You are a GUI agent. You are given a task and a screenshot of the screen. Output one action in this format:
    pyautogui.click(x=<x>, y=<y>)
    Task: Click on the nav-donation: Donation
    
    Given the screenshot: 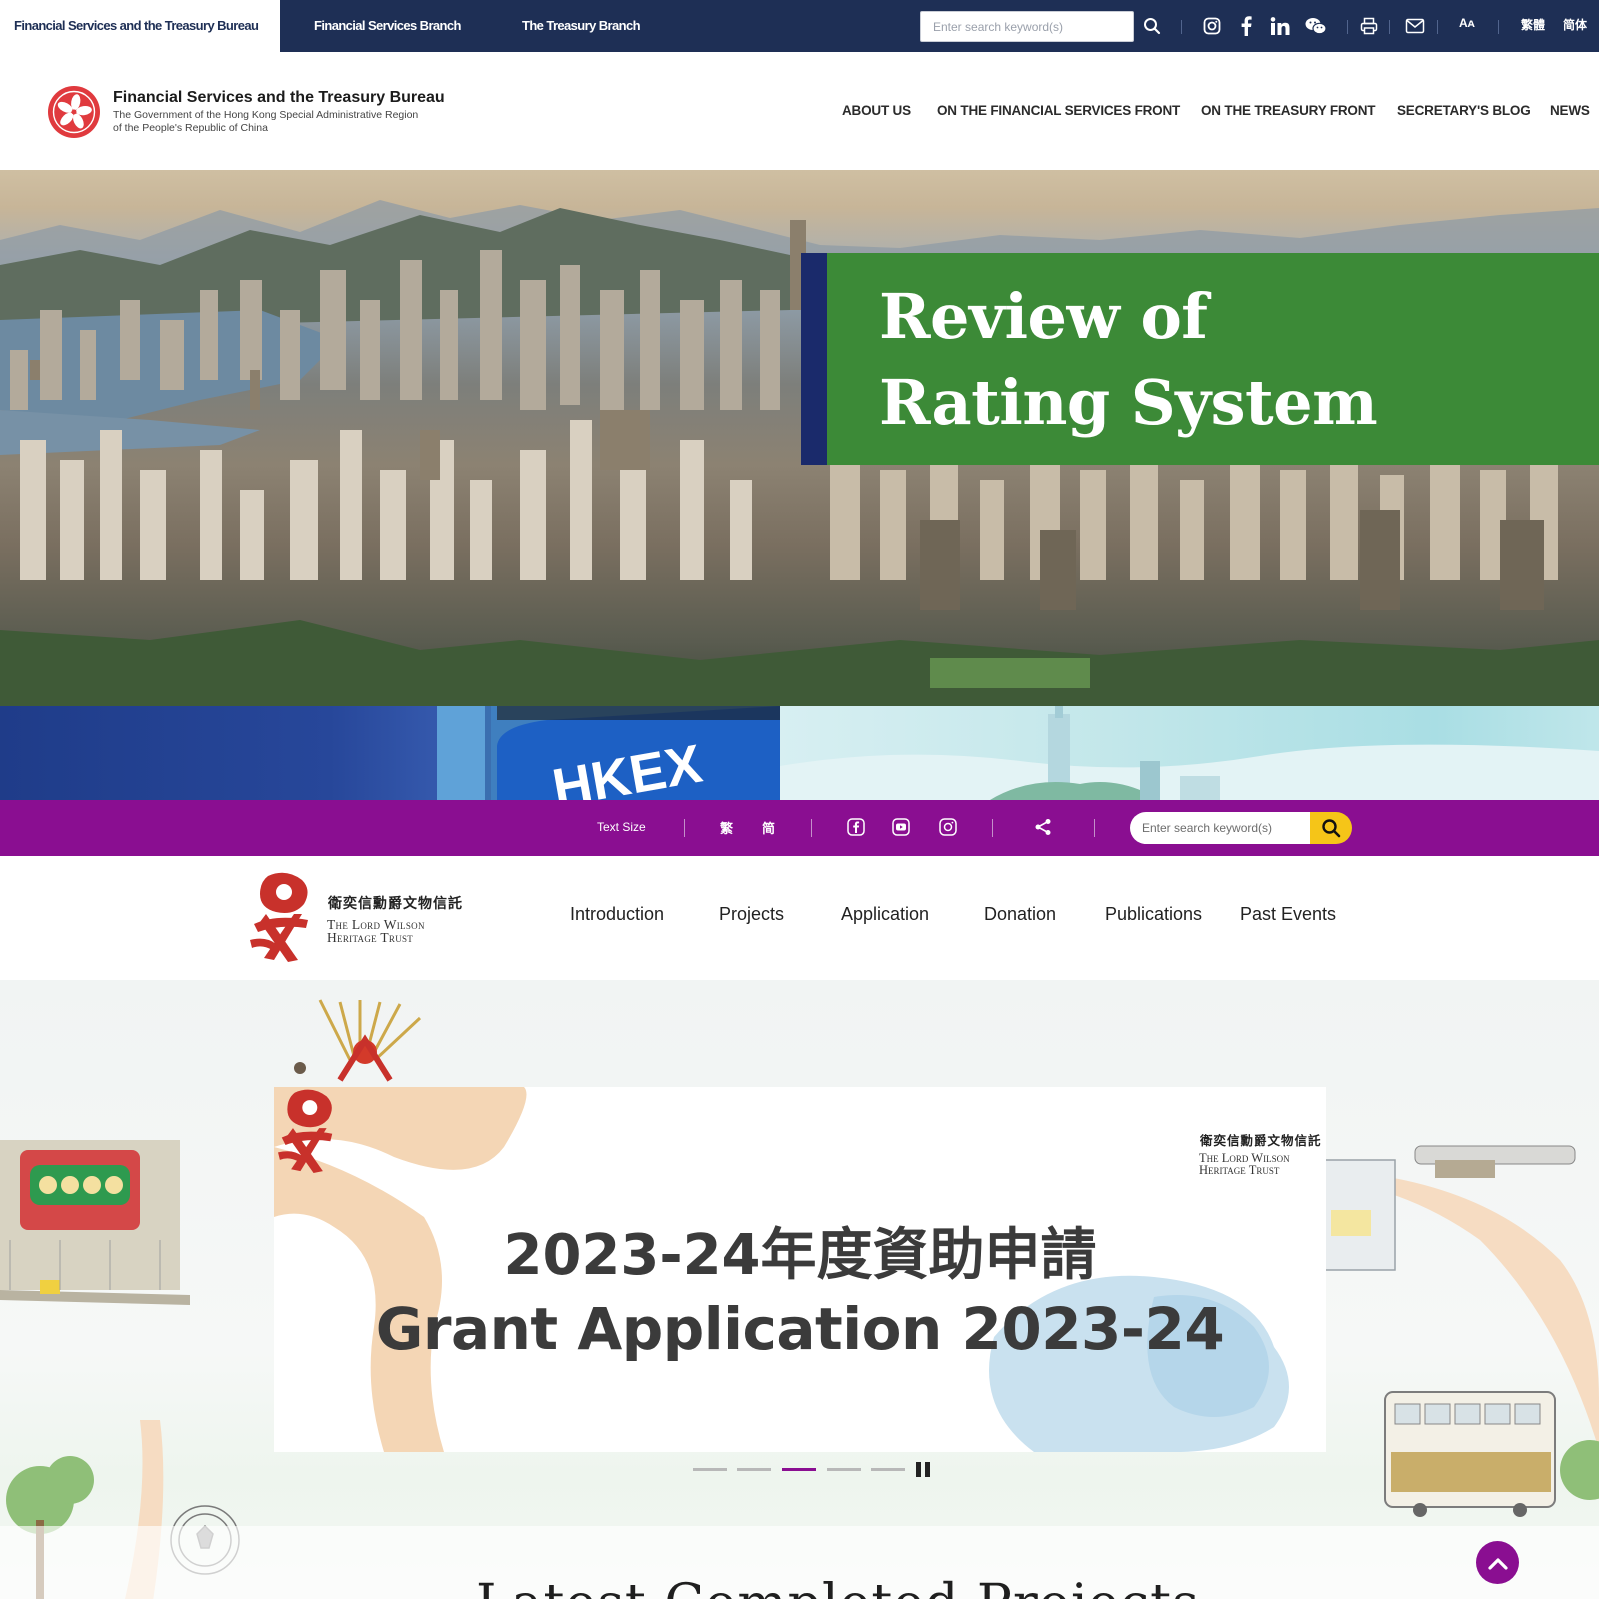 What is the action you would take?
    pyautogui.click(x=1020, y=914)
    